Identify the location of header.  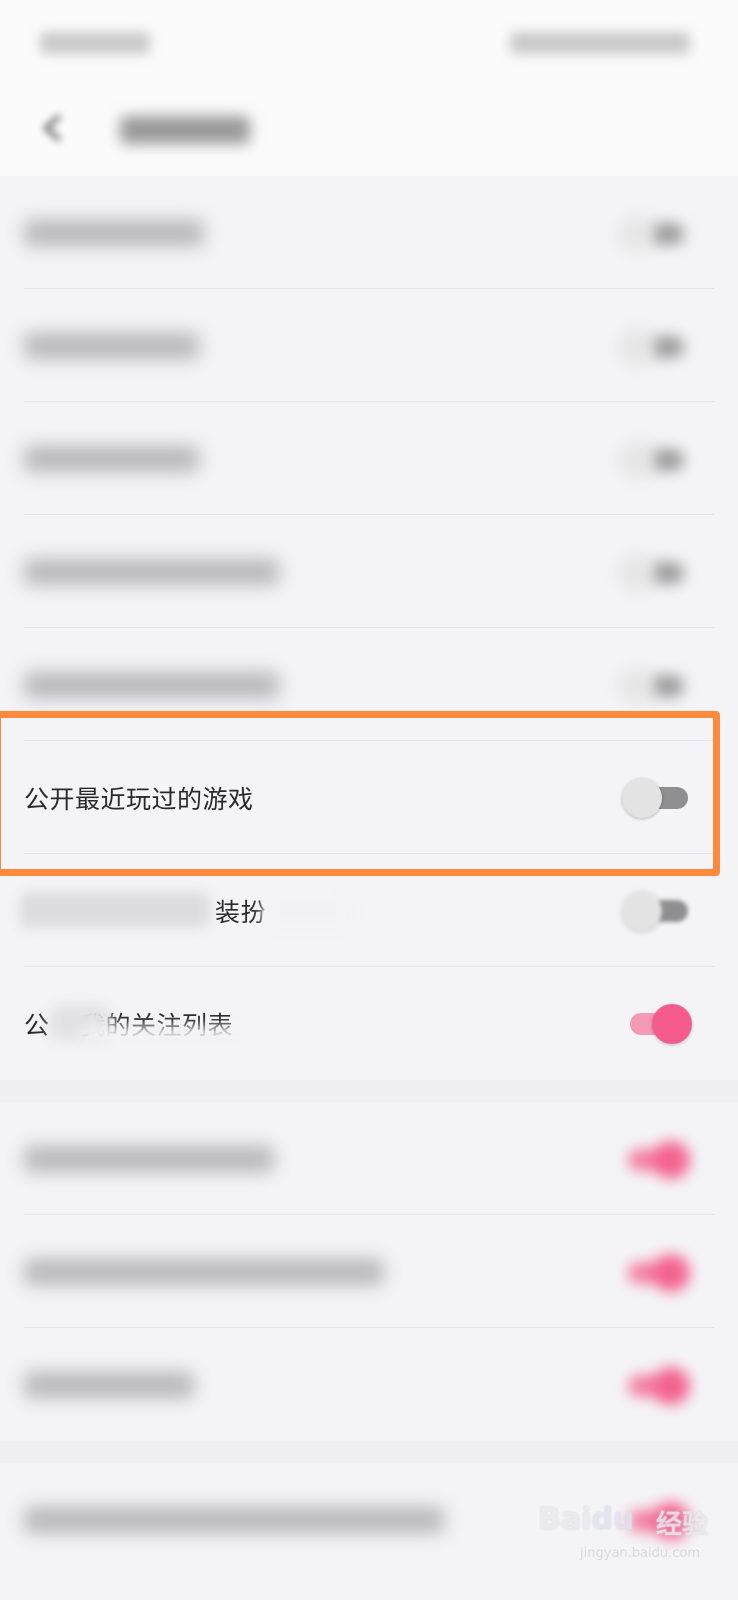
(369, 128).